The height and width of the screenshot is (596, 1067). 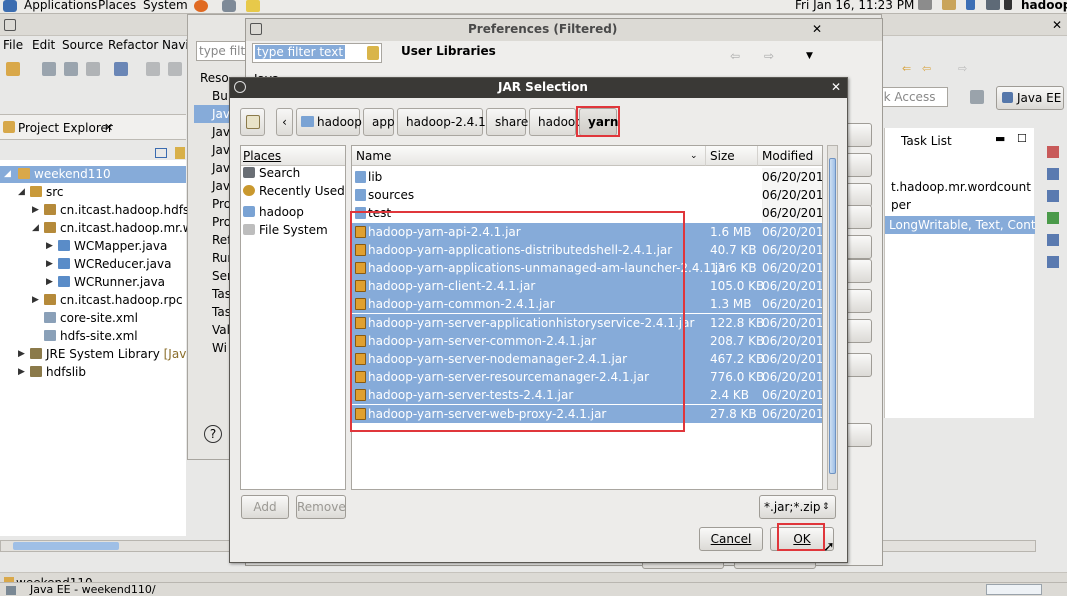 I want to click on back-icon: ⇦, so click(x=926, y=68).